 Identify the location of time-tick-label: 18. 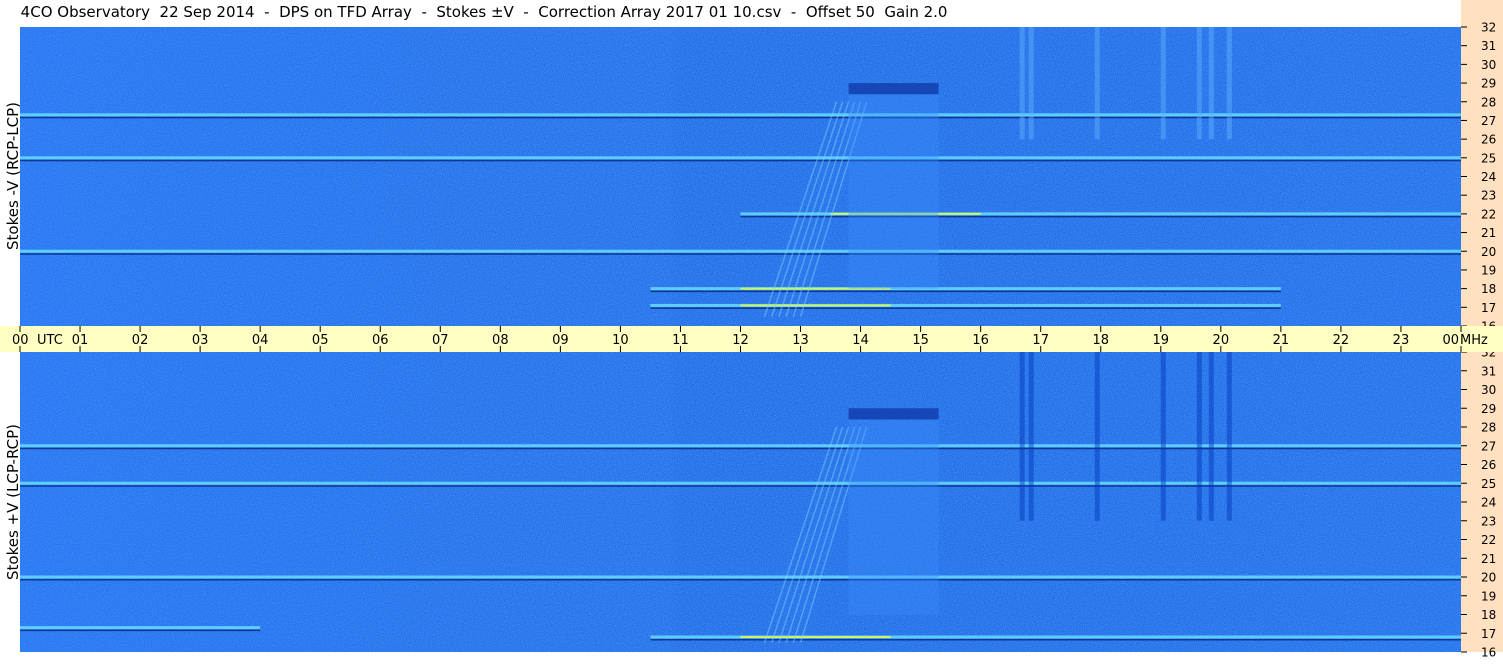
(1100, 340).